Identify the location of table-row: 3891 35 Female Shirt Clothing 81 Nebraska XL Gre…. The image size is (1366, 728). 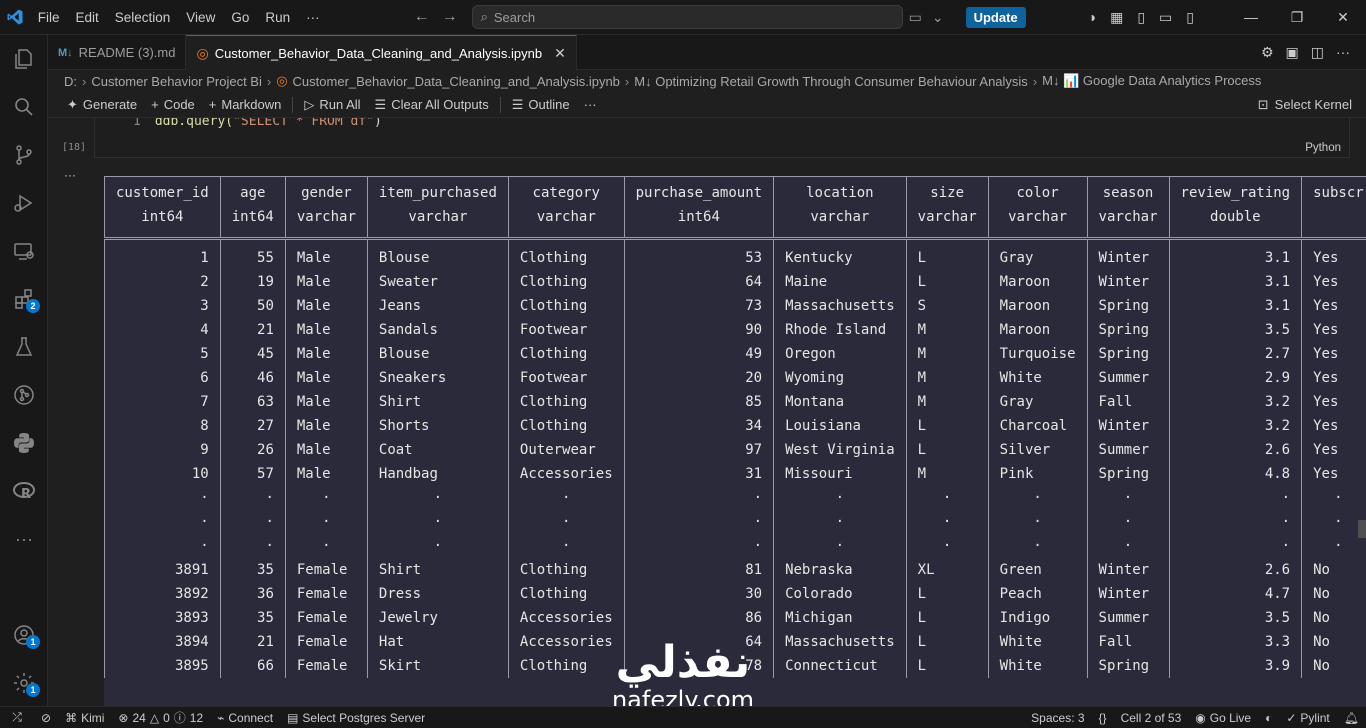
(735, 570).